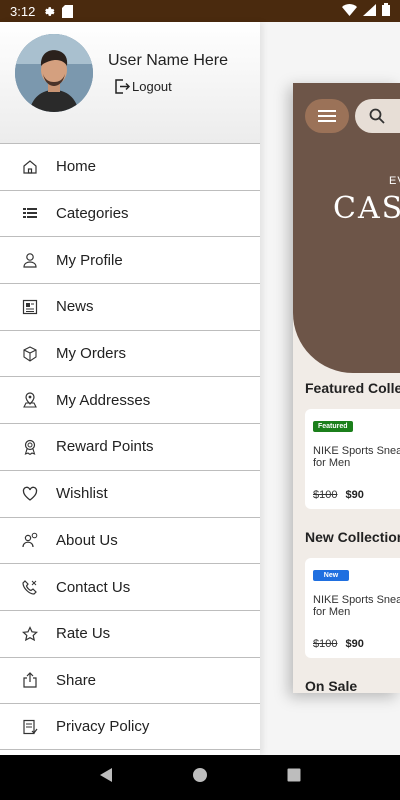 This screenshot has height=800, width=400. Describe the element at coordinates (331, 685) in the screenshot. I see `sale-section-title: On Sale` at that location.